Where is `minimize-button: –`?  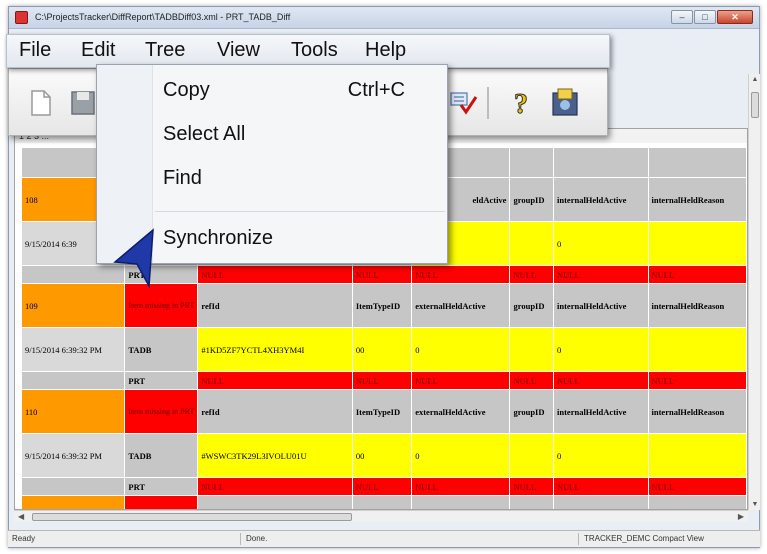
minimize-button: – is located at coordinates (682, 17).